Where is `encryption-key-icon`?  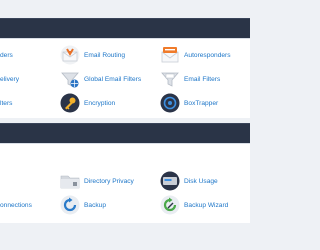 encryption-key-icon is located at coordinates (70, 103).